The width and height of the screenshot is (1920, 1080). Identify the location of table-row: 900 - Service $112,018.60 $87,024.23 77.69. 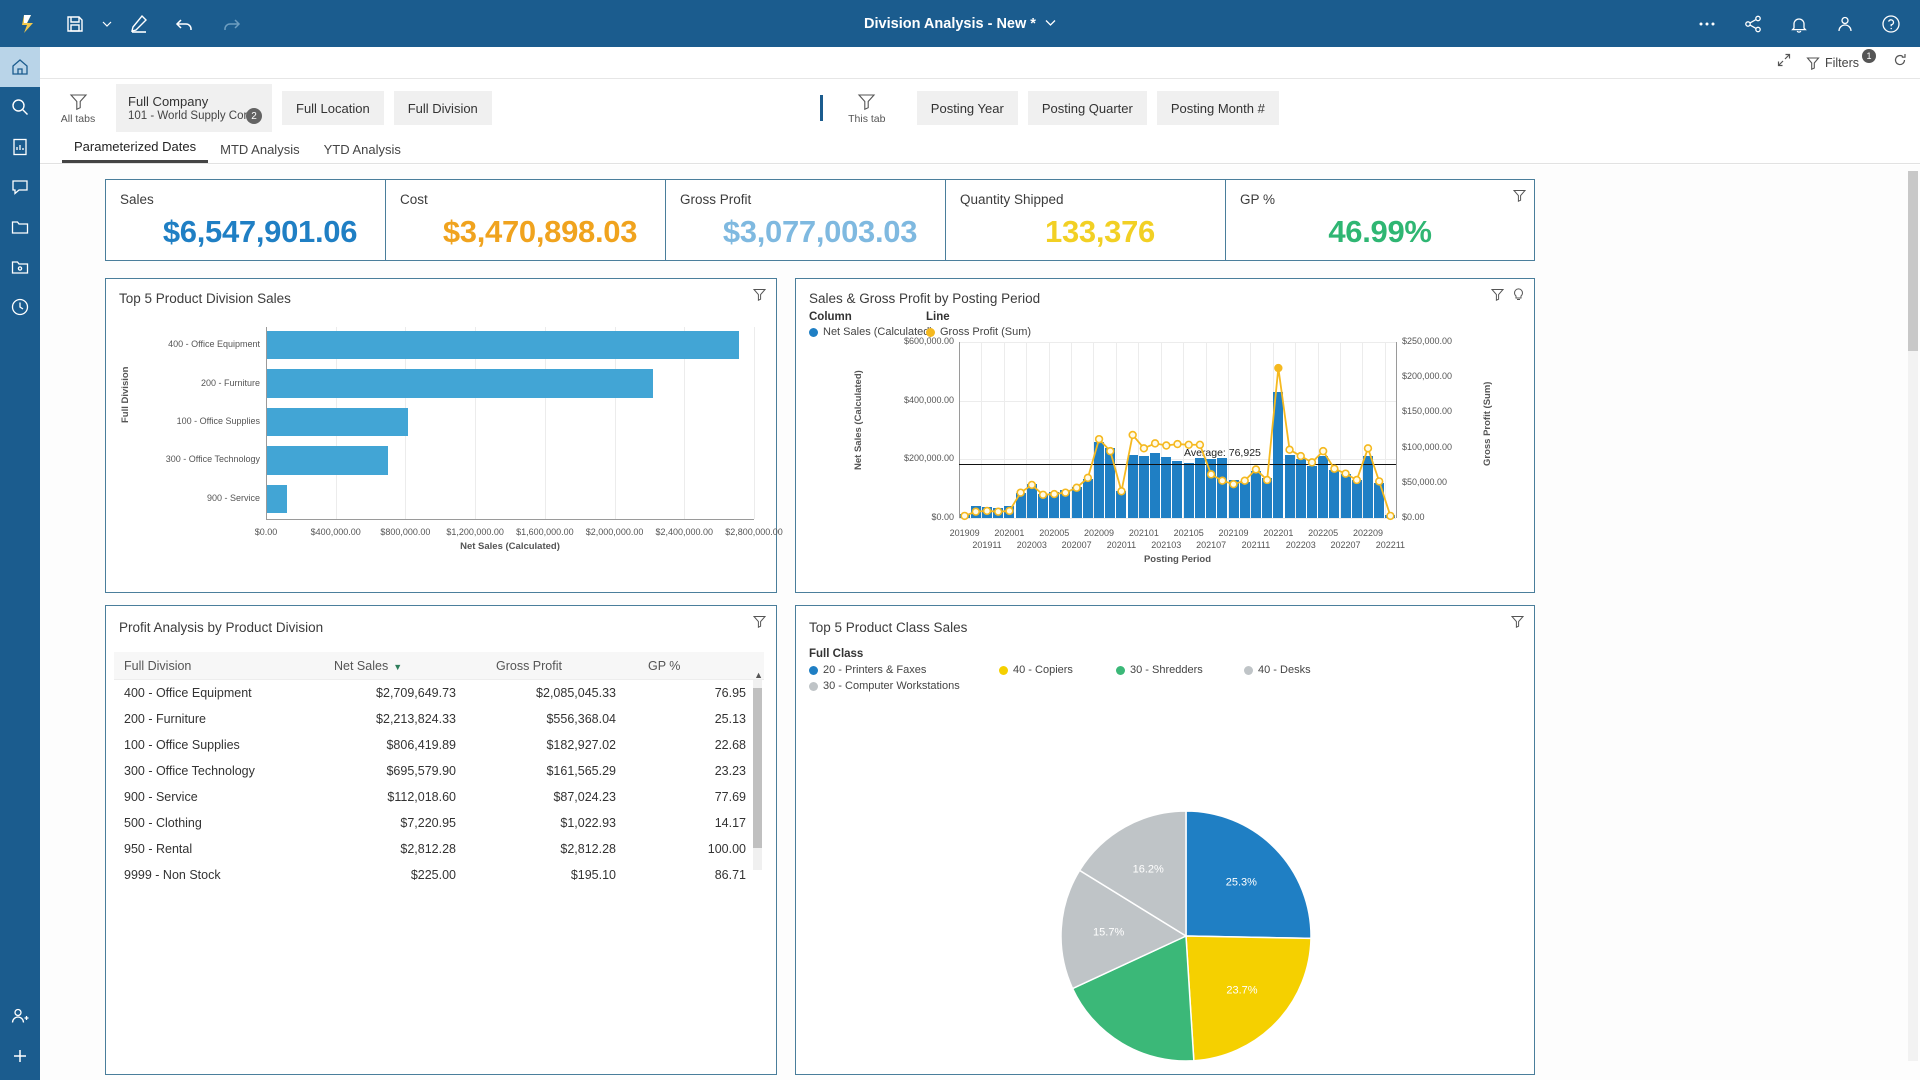
(439, 797).